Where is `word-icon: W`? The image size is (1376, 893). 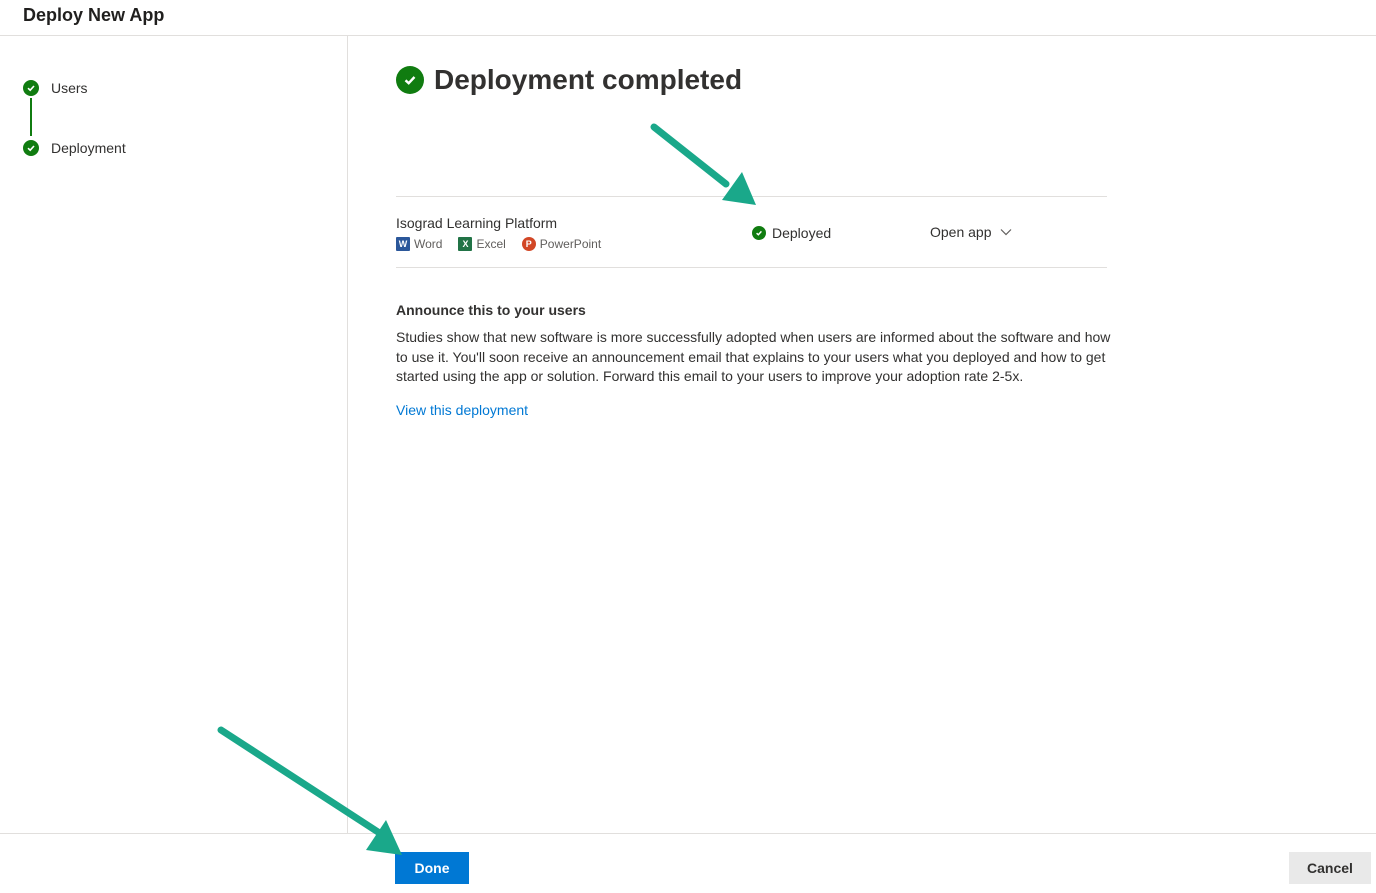
word-icon: W is located at coordinates (403, 244).